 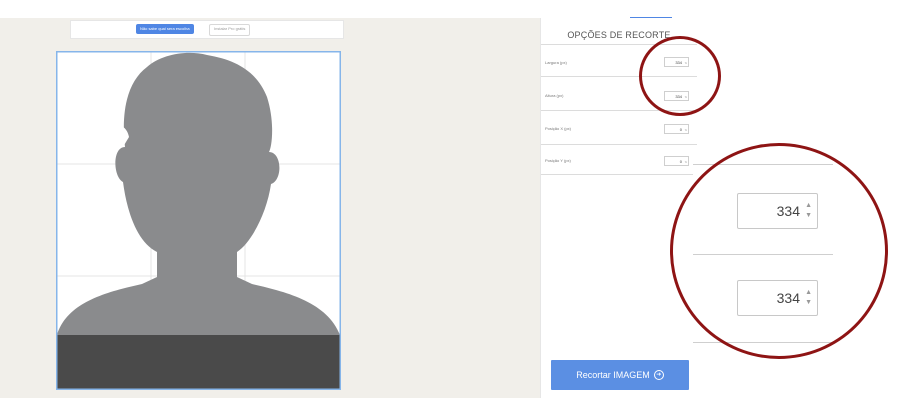 I want to click on toolbar-secondary-button: Instalar Pro grátis, so click(x=230, y=30).